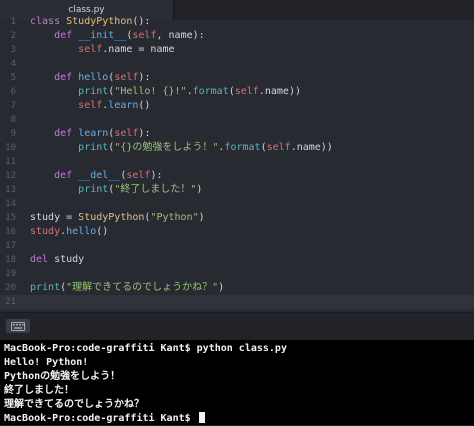 This screenshot has height=426, width=474. What do you see at coordinates (237, 246) in the screenshot?
I see `code-line: 17` at bounding box center [237, 246].